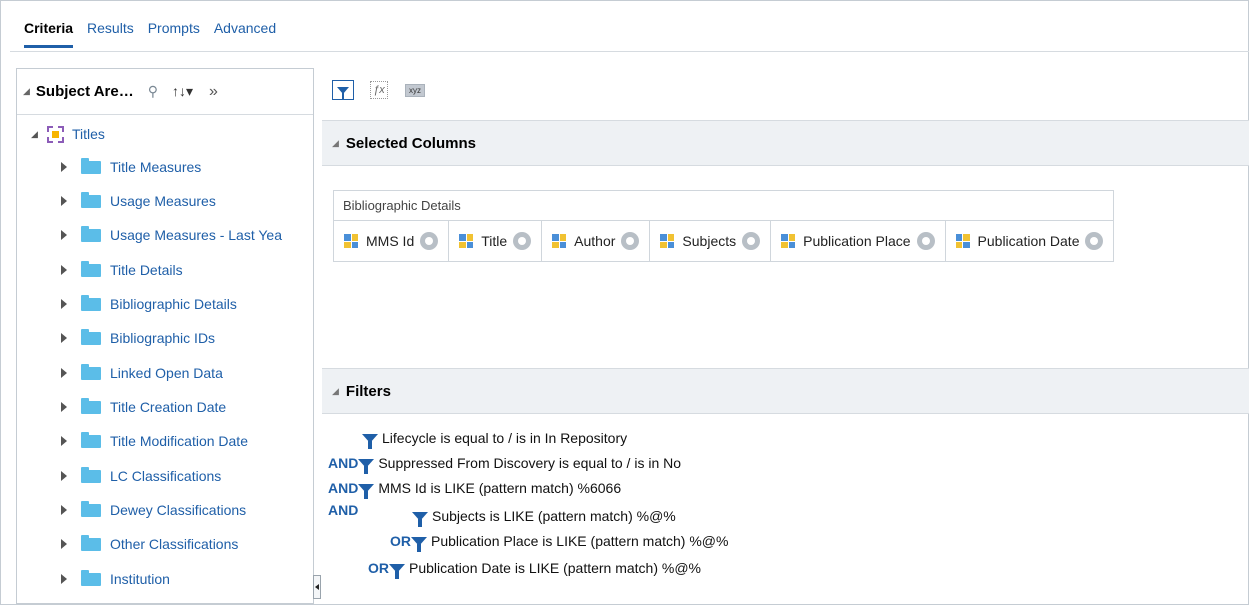  I want to click on folder-label: Title Modification Date, so click(179, 441).